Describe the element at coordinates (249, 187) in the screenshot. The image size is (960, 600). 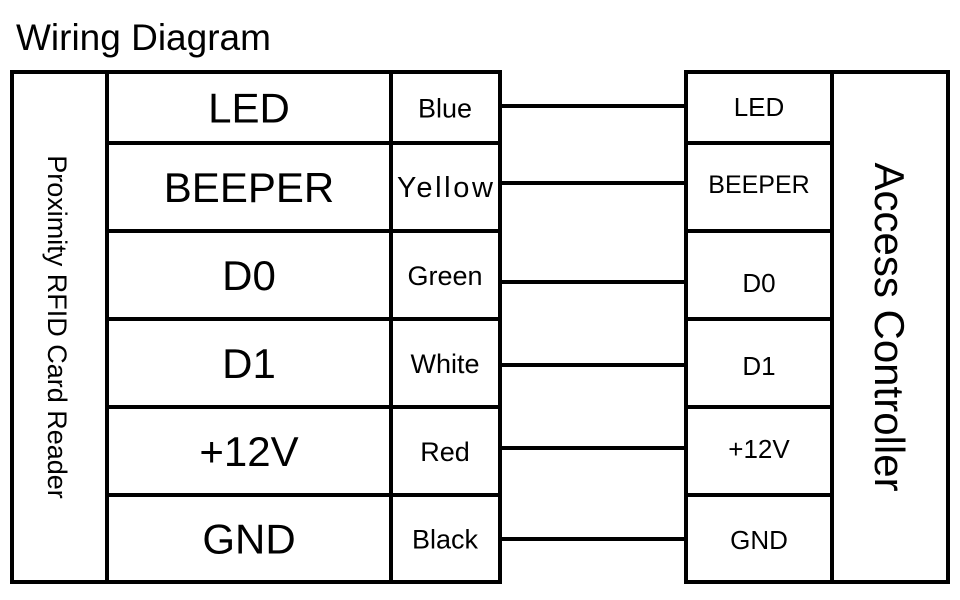
I see `reader-pin-label: BEEPER` at that location.